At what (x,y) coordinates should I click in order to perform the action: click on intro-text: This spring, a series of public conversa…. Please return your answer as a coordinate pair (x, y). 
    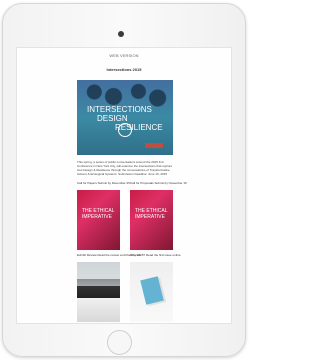
    Looking at the image, I should click on (125, 168).